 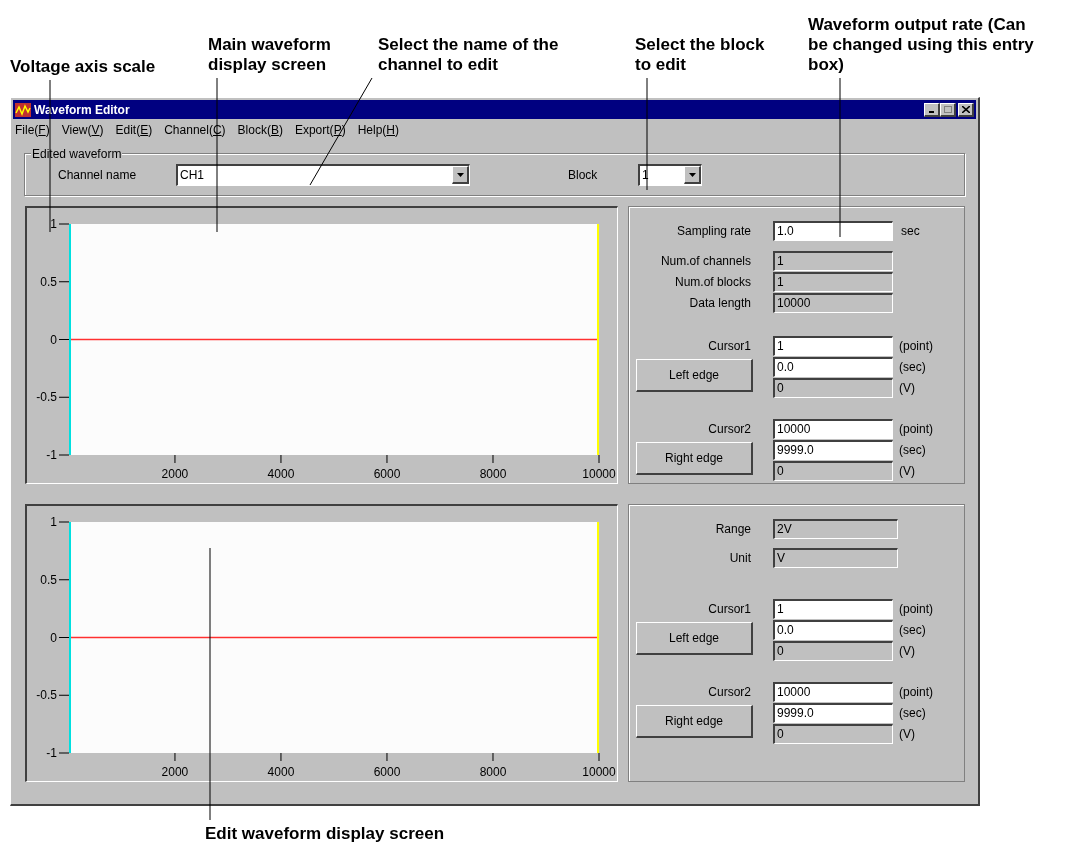 I want to click on unit-label: sec, so click(x=910, y=231).